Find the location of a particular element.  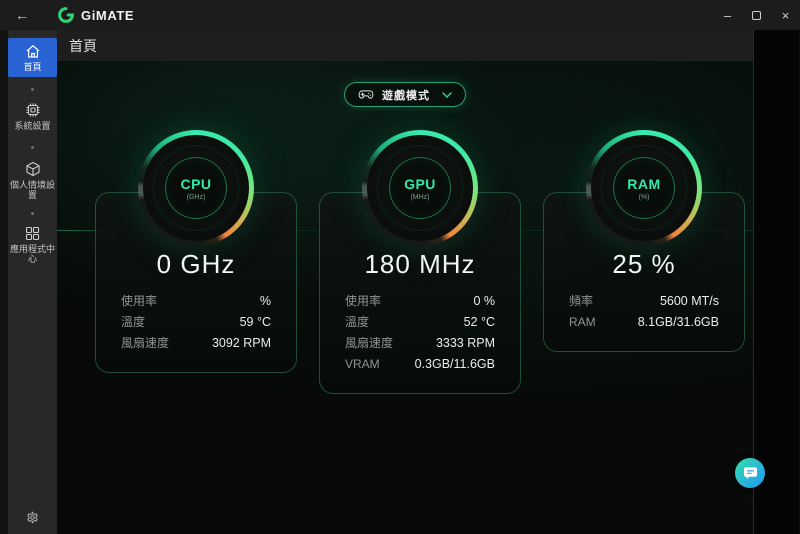

maximize-button is located at coordinates (756, 15).